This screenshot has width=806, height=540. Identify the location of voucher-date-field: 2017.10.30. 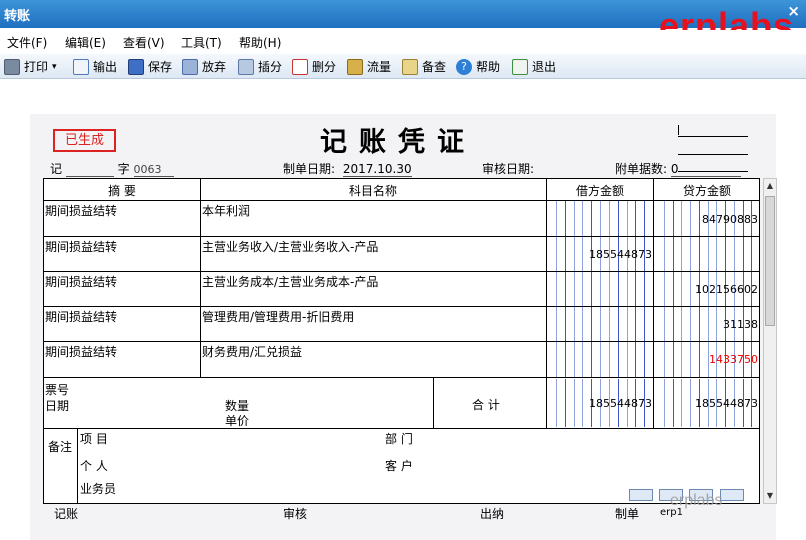
(377, 169).